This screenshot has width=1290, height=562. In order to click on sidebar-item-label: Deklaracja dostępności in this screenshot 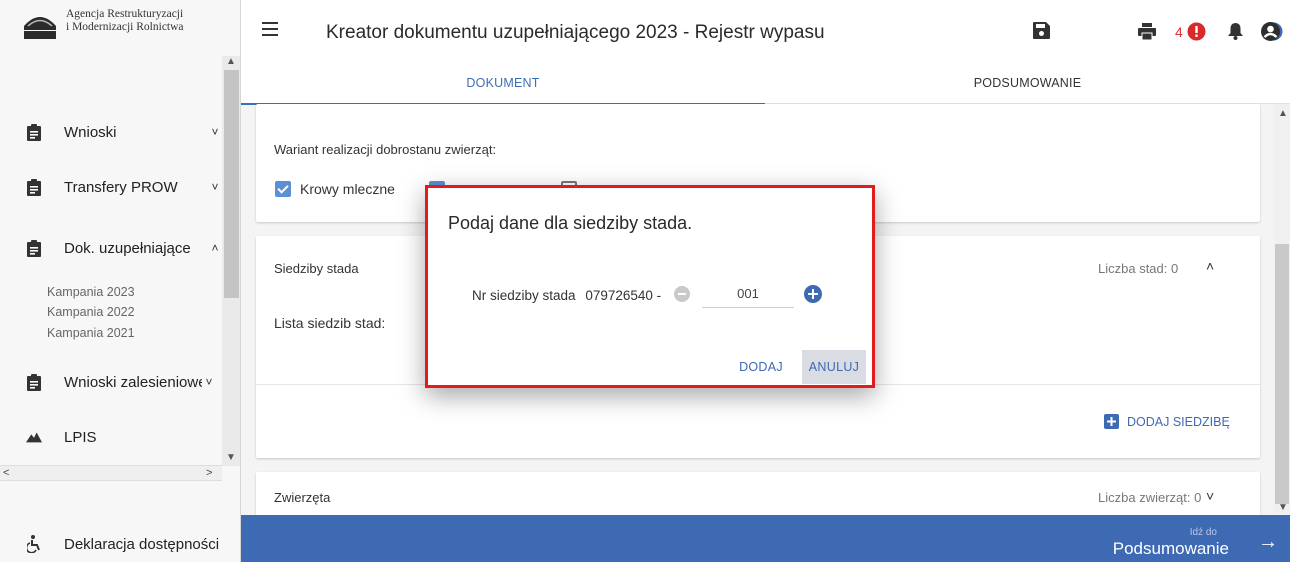, I will do `click(142, 544)`.